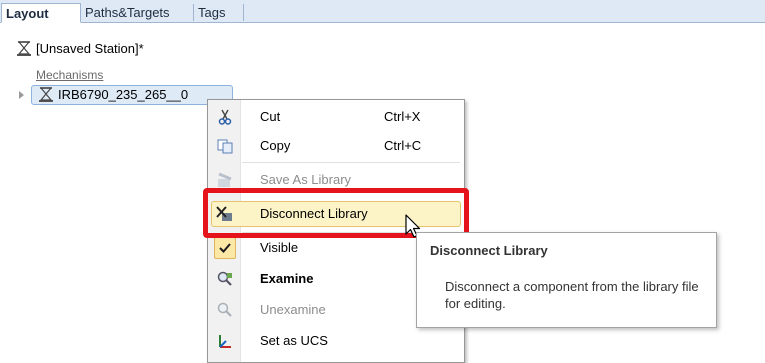 The image size is (765, 363). I want to click on menu-item-label: Examine, so click(287, 278).